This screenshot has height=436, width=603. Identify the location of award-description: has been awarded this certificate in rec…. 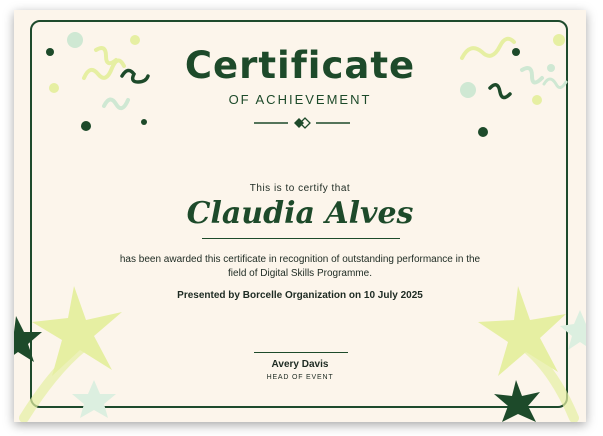
(300, 267).